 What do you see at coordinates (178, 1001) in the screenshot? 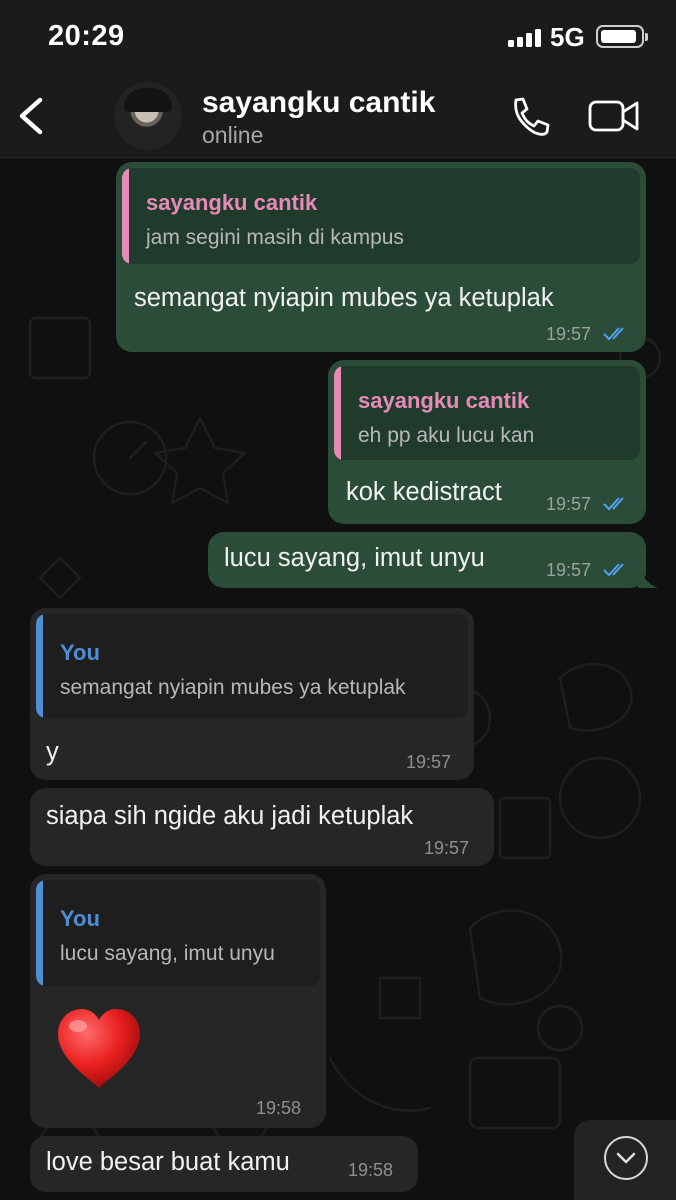
I see `incoming-message: You lucu sayang, imut unyu ❤️ 19:58` at bounding box center [178, 1001].